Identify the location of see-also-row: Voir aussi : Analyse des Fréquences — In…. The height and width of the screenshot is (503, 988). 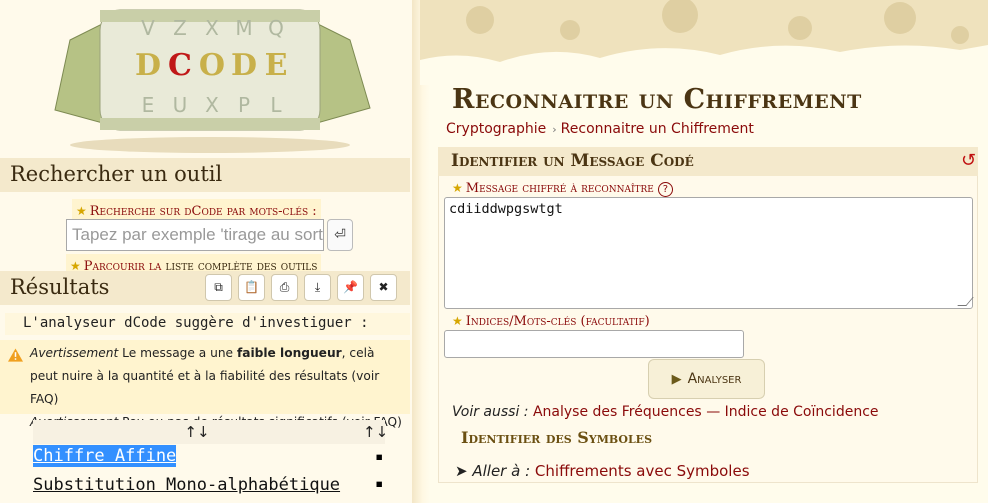
(665, 412).